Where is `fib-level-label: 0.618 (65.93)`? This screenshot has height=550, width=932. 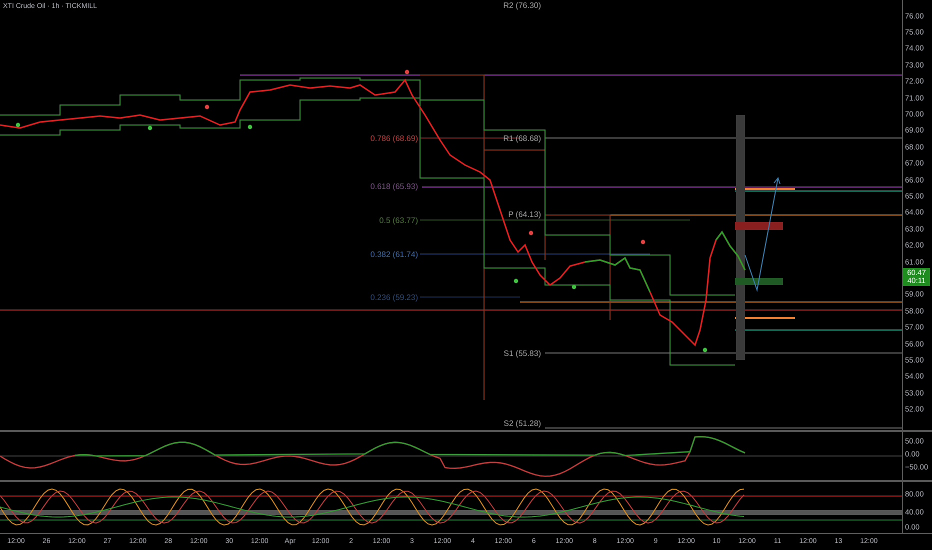
fib-level-label: 0.618 (65.93) is located at coordinates (394, 186).